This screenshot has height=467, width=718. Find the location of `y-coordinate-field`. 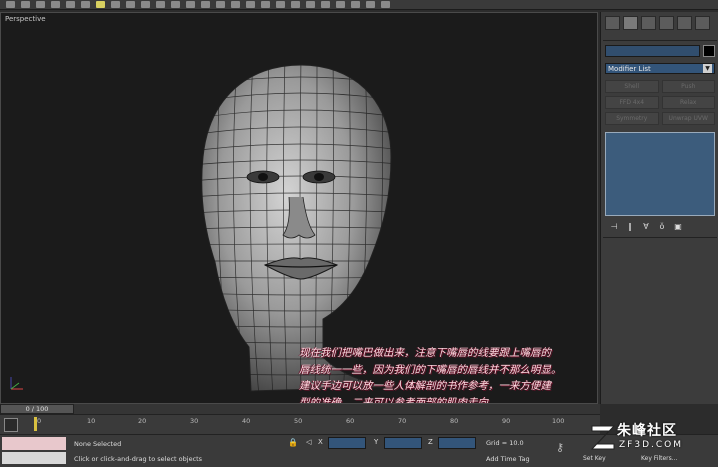

y-coordinate-field is located at coordinates (403, 443).